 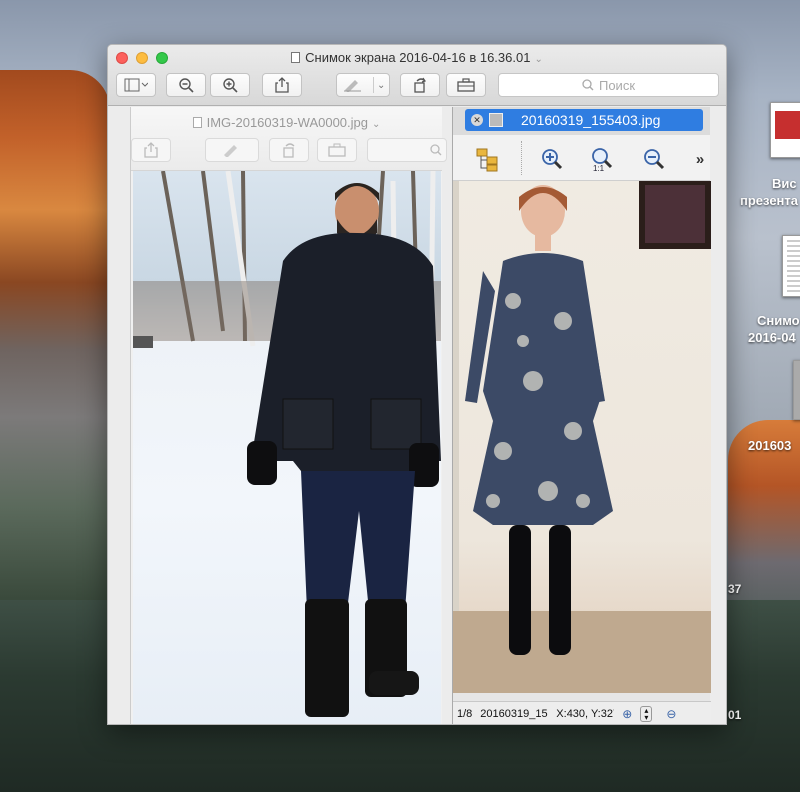 I want to click on viewer-tab-title: 20160319_155403.jpg, so click(x=591, y=120).